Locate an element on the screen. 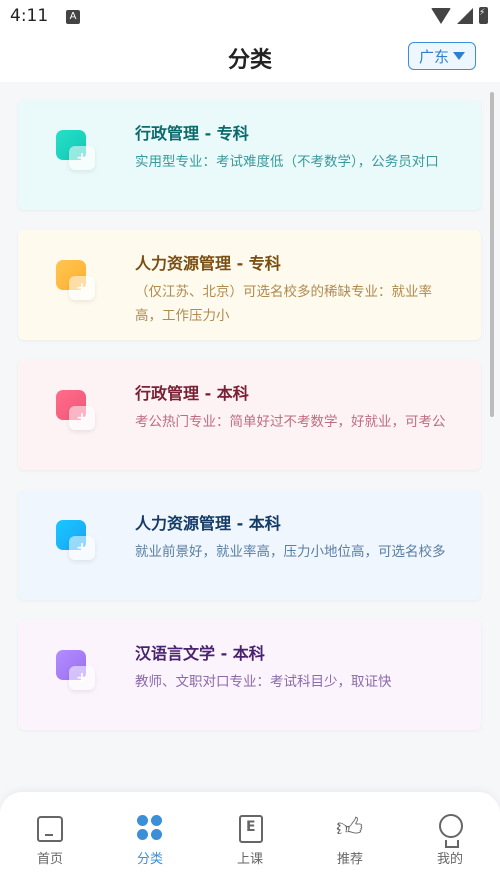 The width and height of the screenshot is (500, 888). home-icon is located at coordinates (50, 828).